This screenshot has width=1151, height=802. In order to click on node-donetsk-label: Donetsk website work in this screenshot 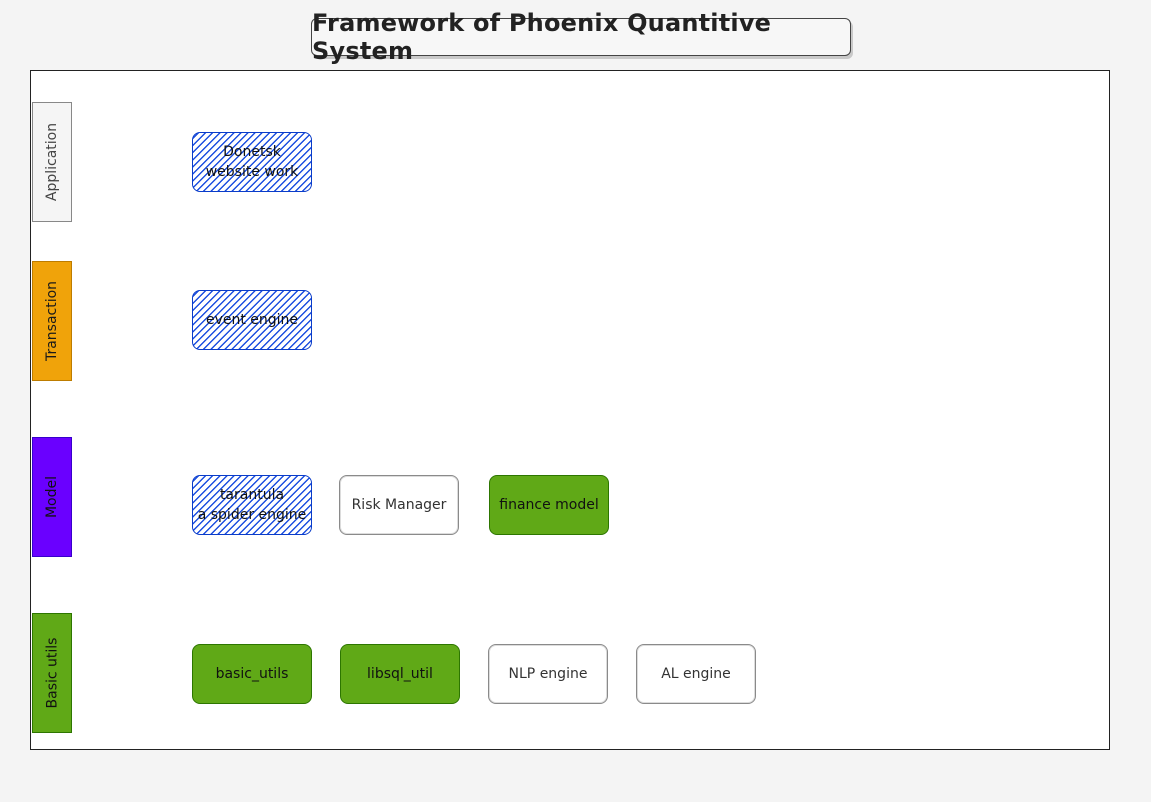, I will do `click(252, 162)`.